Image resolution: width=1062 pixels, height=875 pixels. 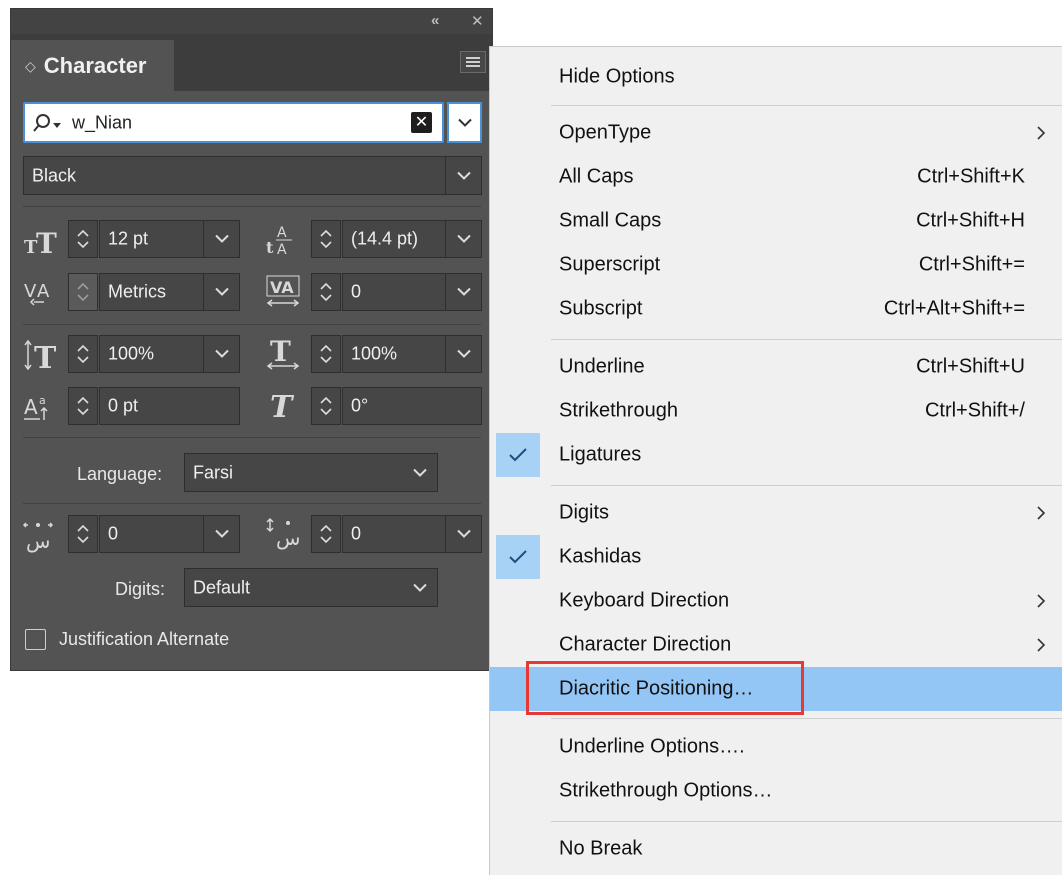 What do you see at coordinates (776, 455) in the screenshot?
I see `menu-item-ligatures: Ligatures` at bounding box center [776, 455].